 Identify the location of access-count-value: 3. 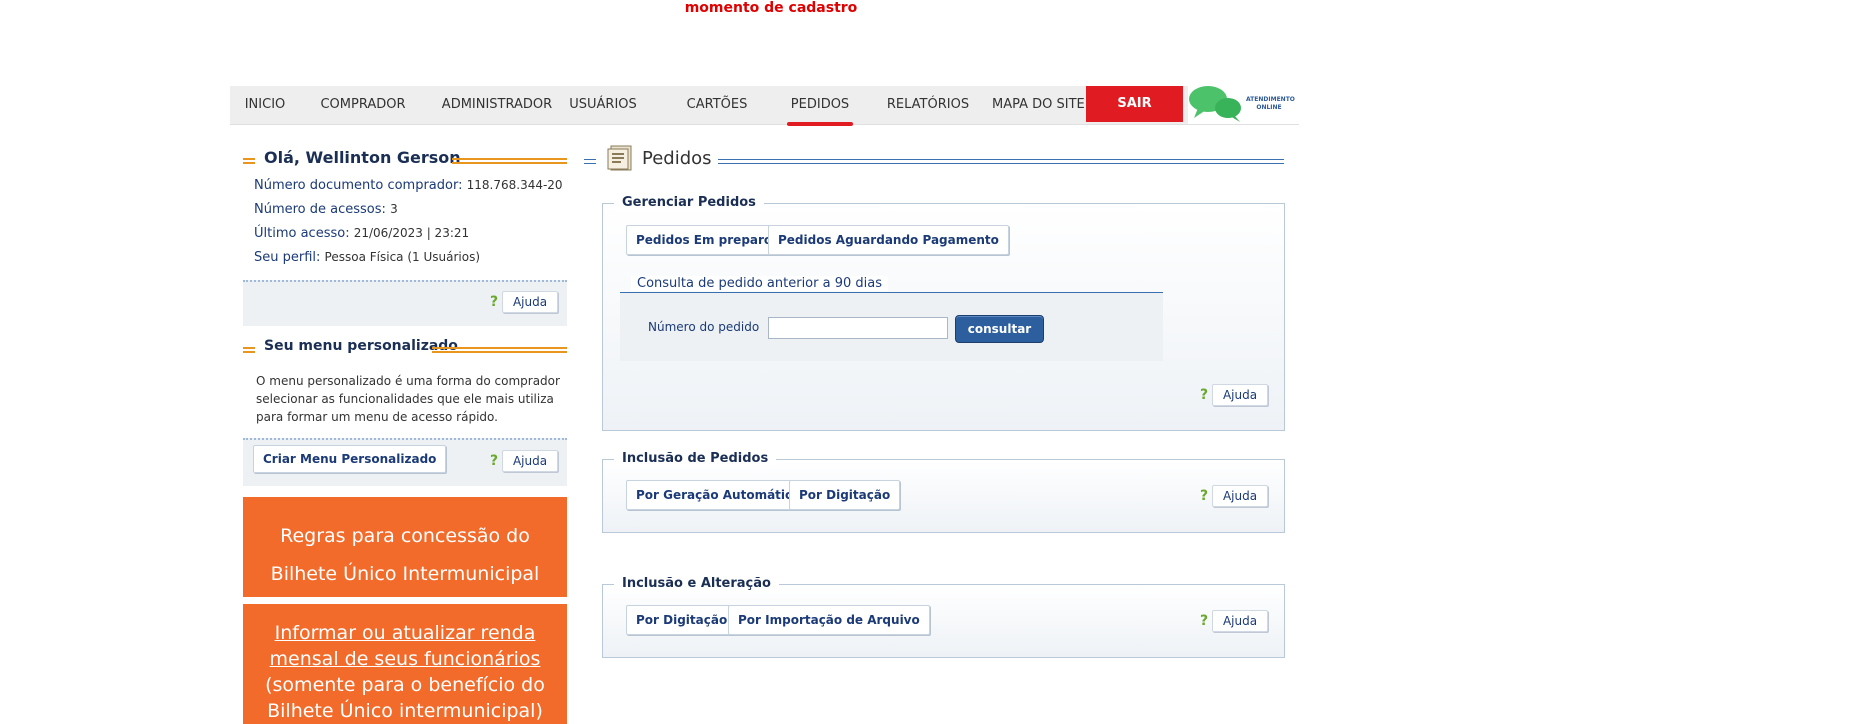
(394, 209).